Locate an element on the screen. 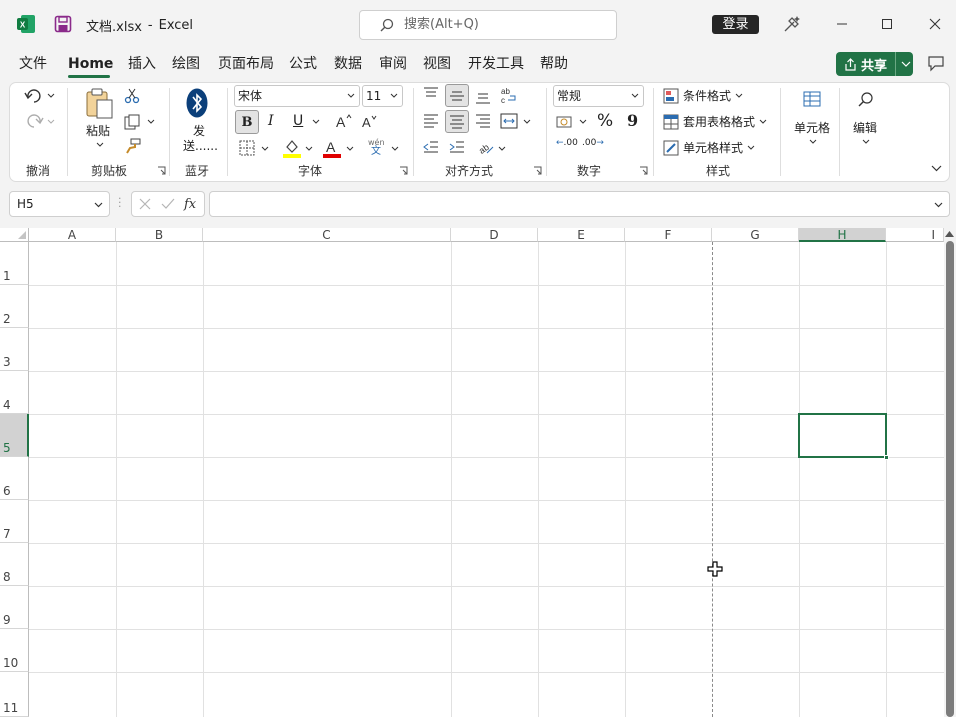 The width and height of the screenshot is (956, 717). decrease-indent-icon is located at coordinates (431, 147).